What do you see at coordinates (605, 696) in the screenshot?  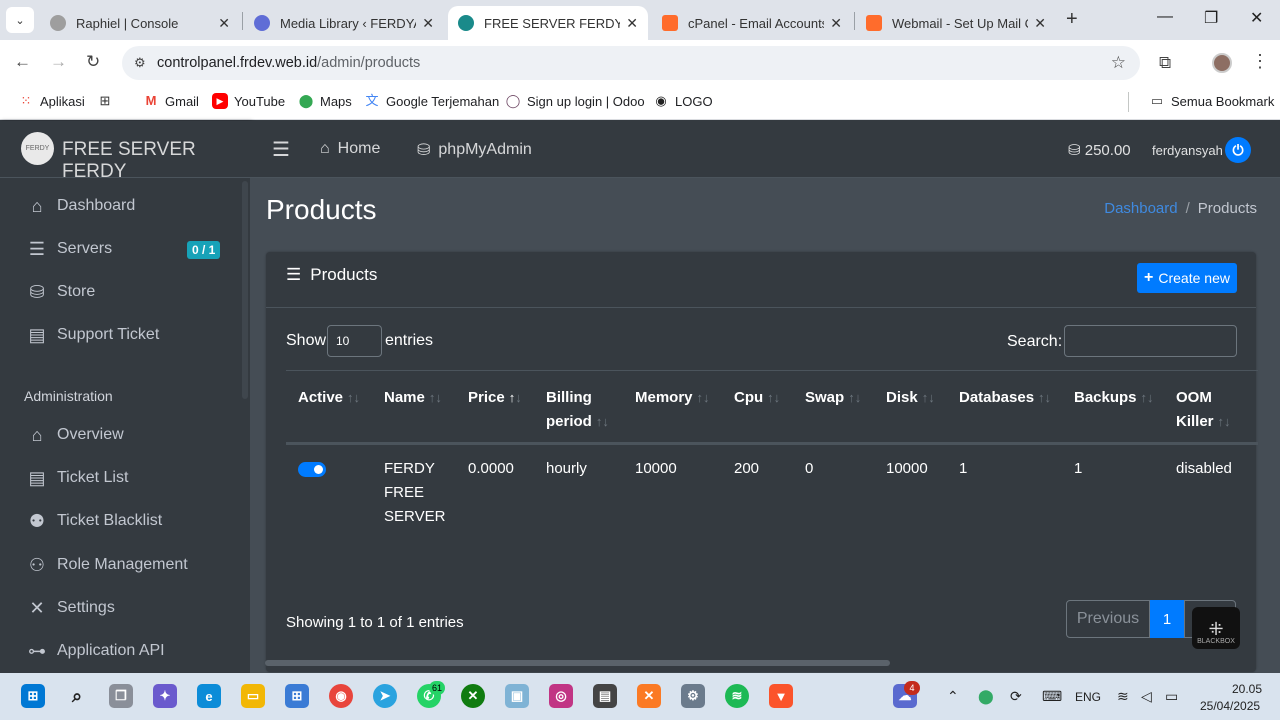 I see `website-icon: ▤` at bounding box center [605, 696].